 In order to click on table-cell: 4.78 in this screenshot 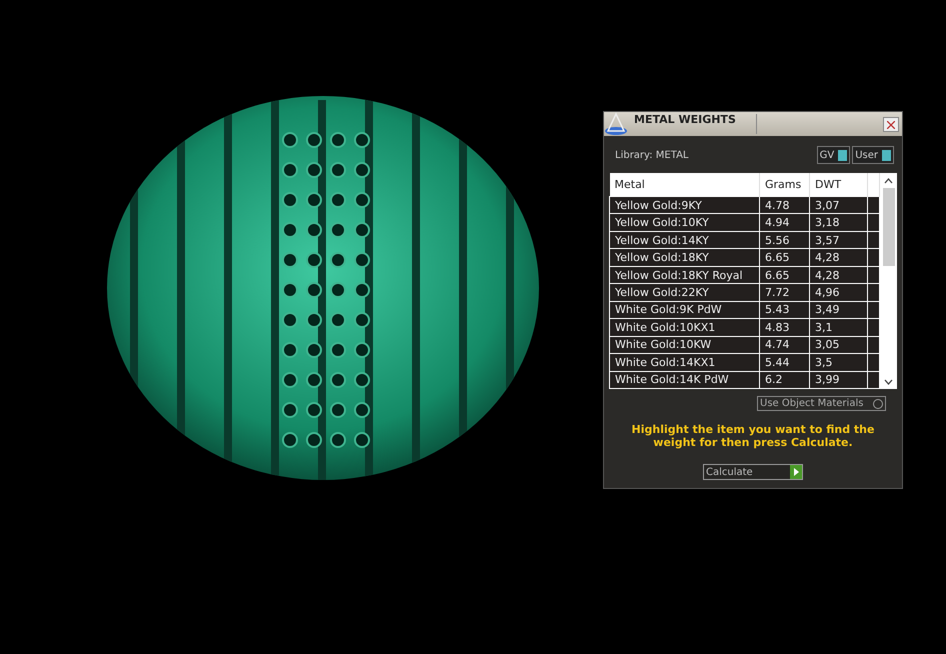, I will do `click(785, 205)`.